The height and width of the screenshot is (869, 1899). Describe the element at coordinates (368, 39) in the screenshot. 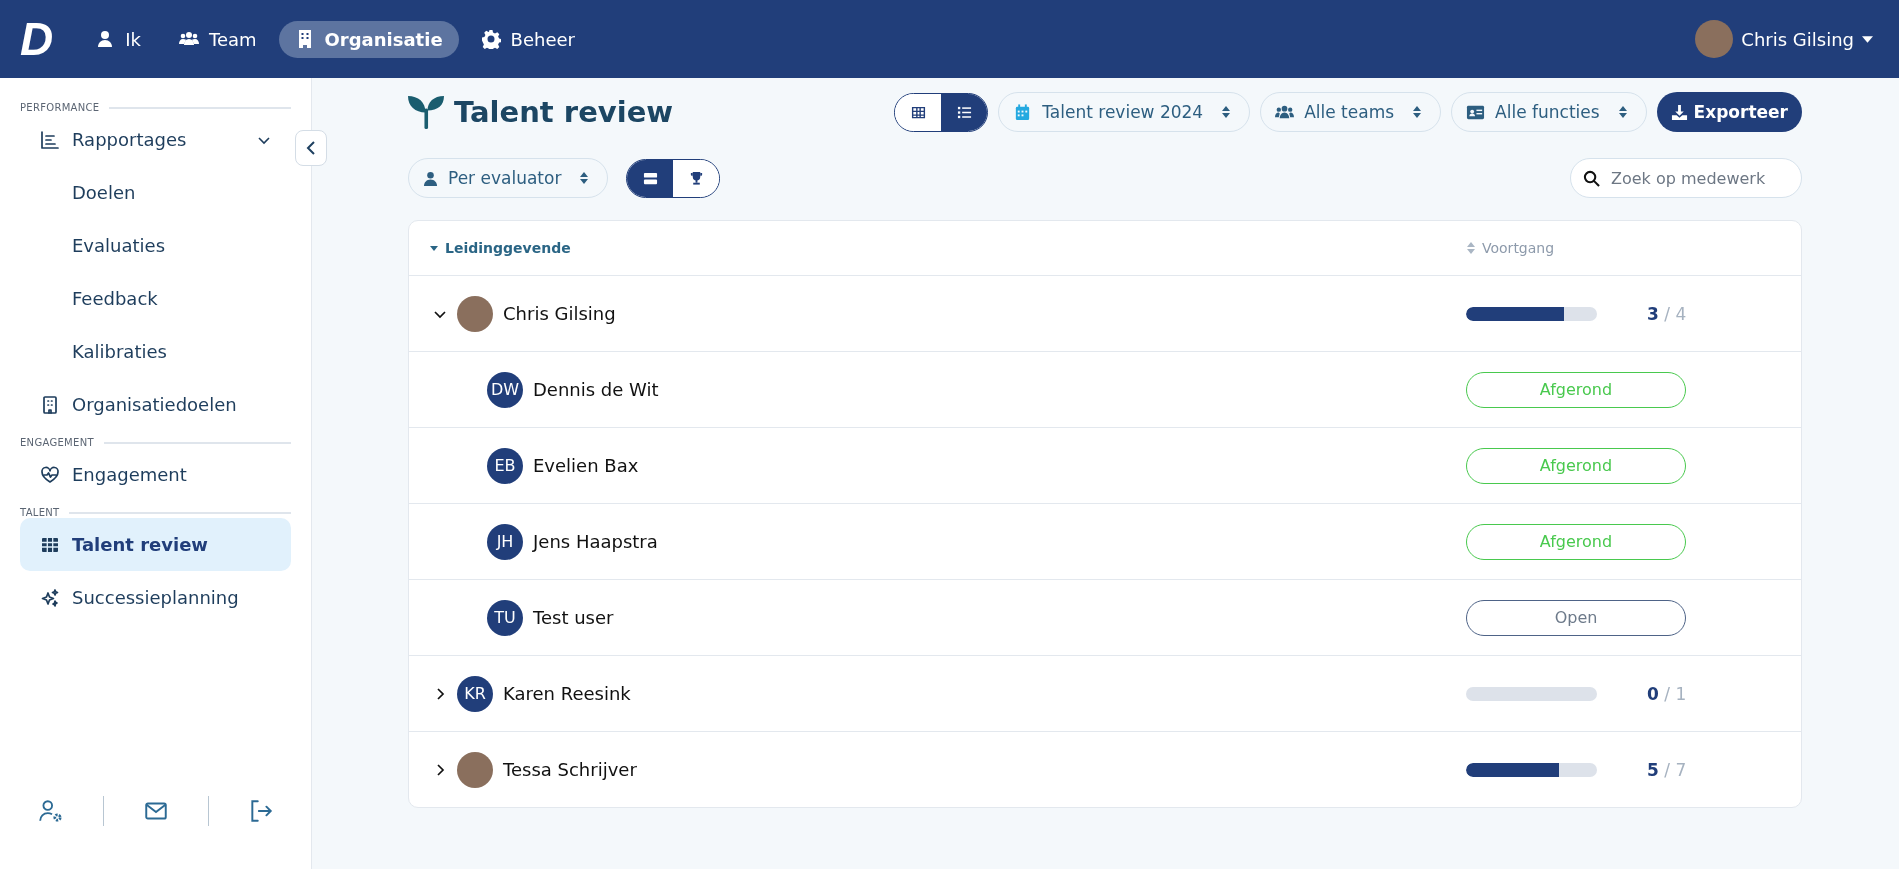

I see `nav-tab: Organisatie` at that location.